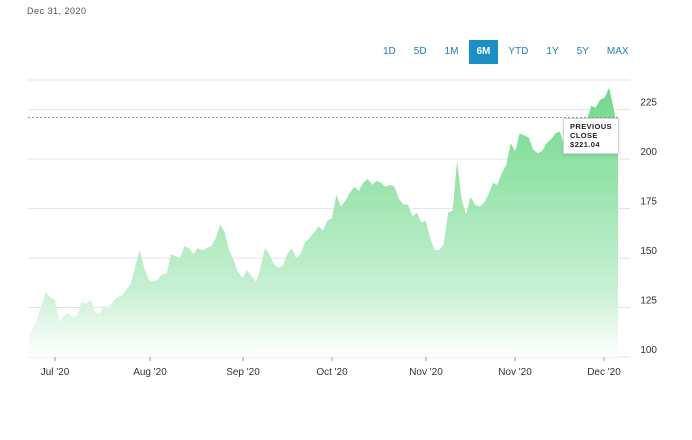  I want to click on y-tick-label: 200, so click(648, 152).